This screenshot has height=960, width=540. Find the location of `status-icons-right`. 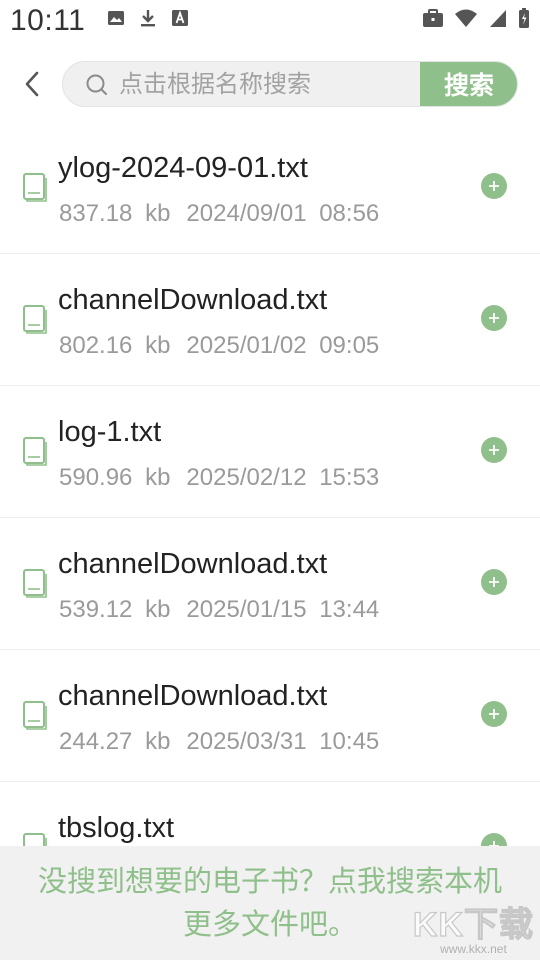

status-icons-right is located at coordinates (476, 18).